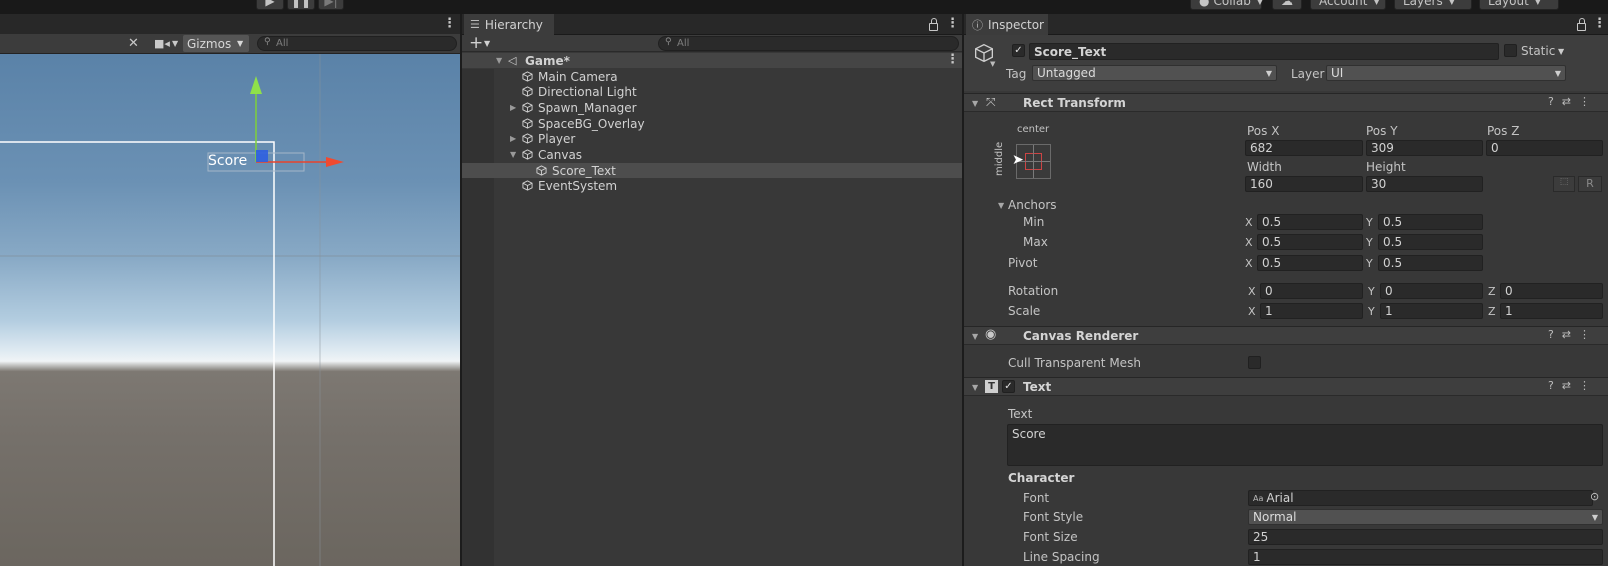  I want to click on hierarchy-menu-icon: ⋮, so click(952, 23).